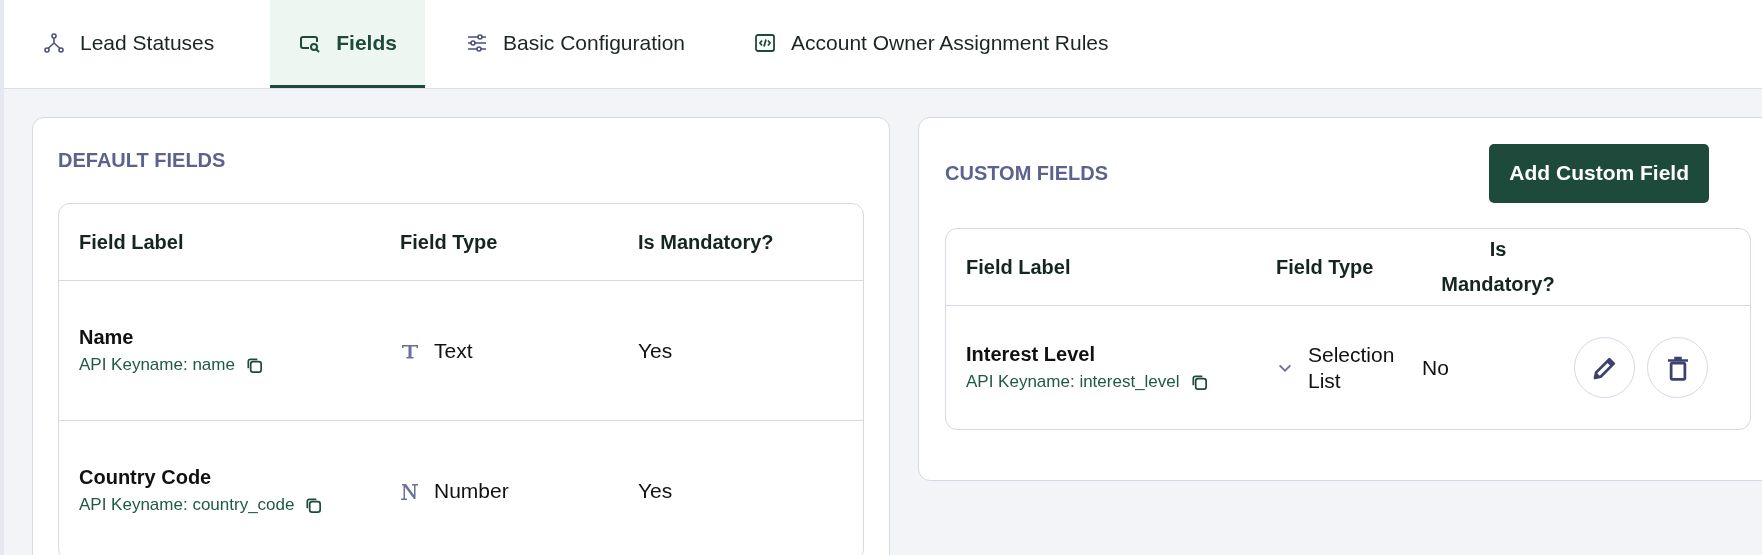  I want to click on tab-label: Basic Configuration, so click(594, 42).